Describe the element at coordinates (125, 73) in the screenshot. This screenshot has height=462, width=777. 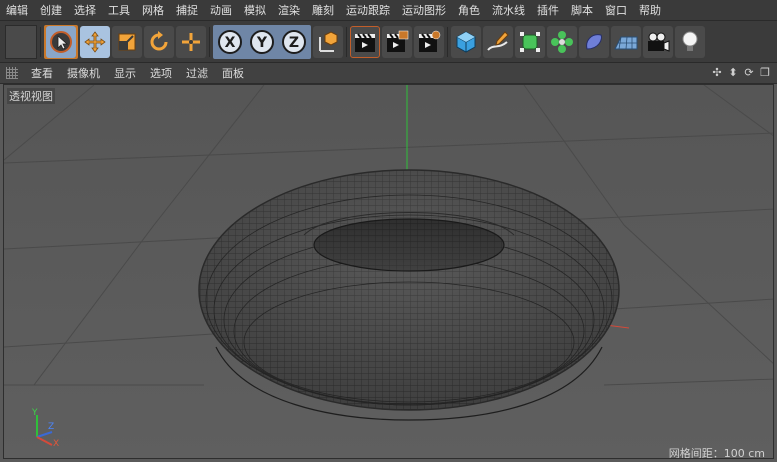
I see `viewport-menu-display: 显示` at that location.